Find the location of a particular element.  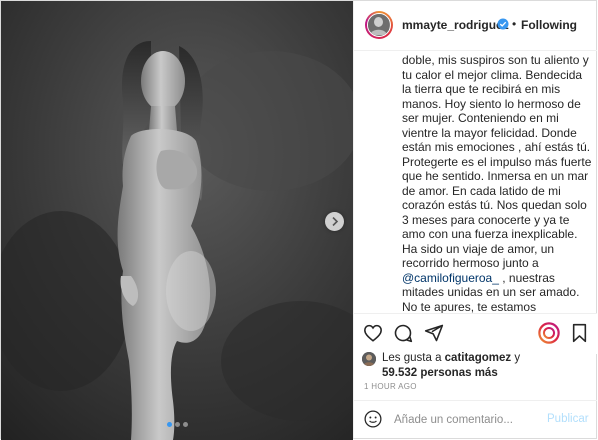

story-circle-icon is located at coordinates (549, 333).